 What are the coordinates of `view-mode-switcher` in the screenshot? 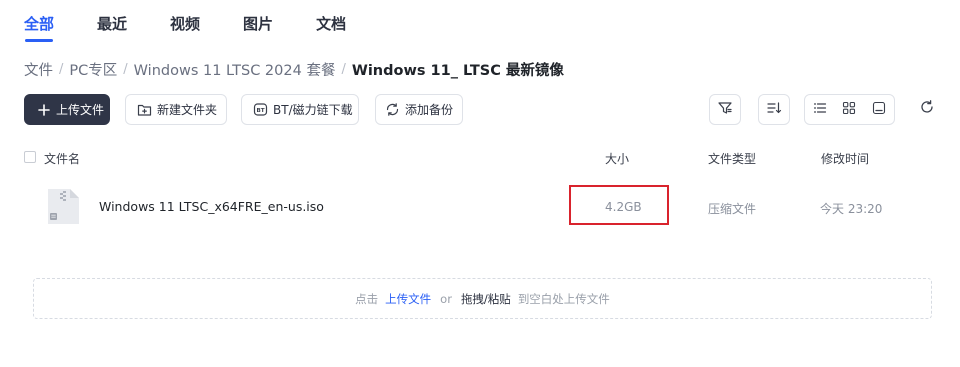 It's located at (849, 109).